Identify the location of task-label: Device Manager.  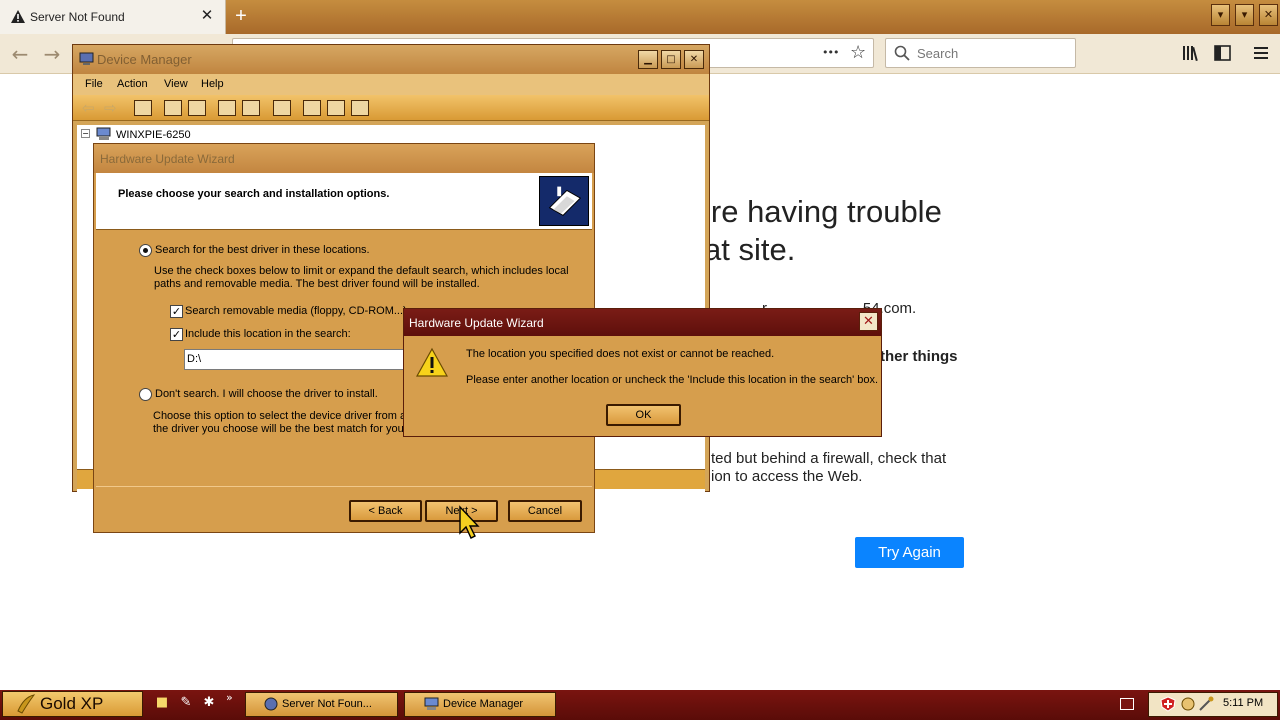
(483, 704).